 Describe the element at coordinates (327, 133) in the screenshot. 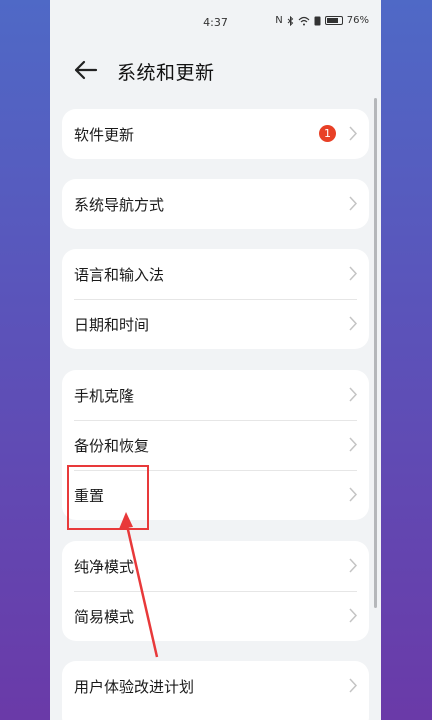

I see `notification-badge: 1` at that location.